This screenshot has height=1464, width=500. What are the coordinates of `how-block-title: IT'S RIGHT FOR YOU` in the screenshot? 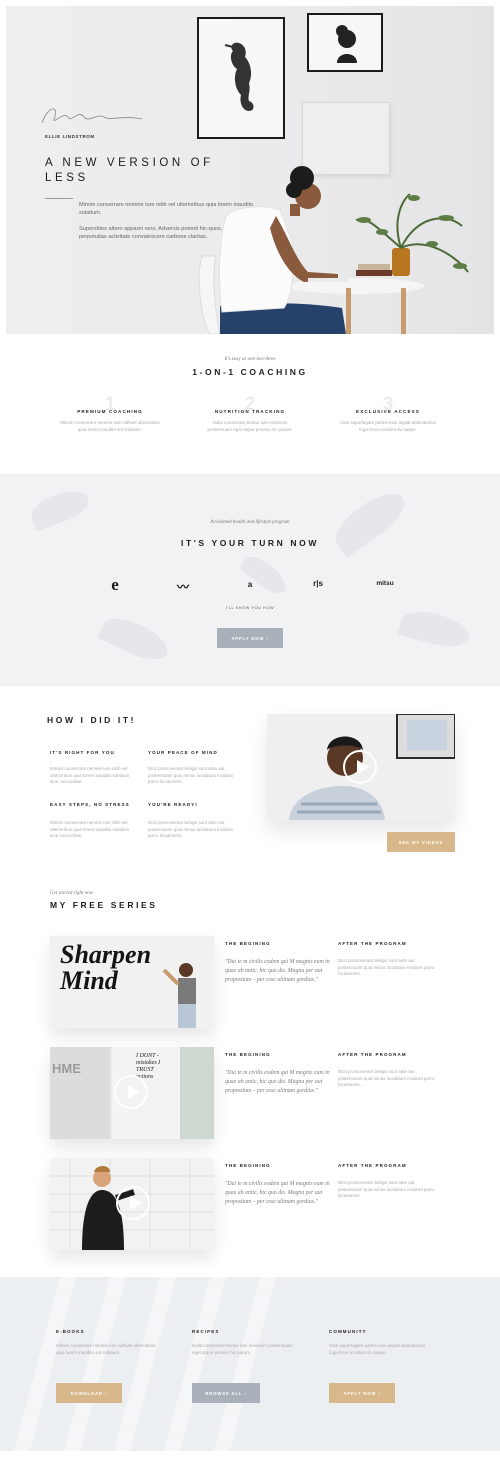 It's located at (82, 752).